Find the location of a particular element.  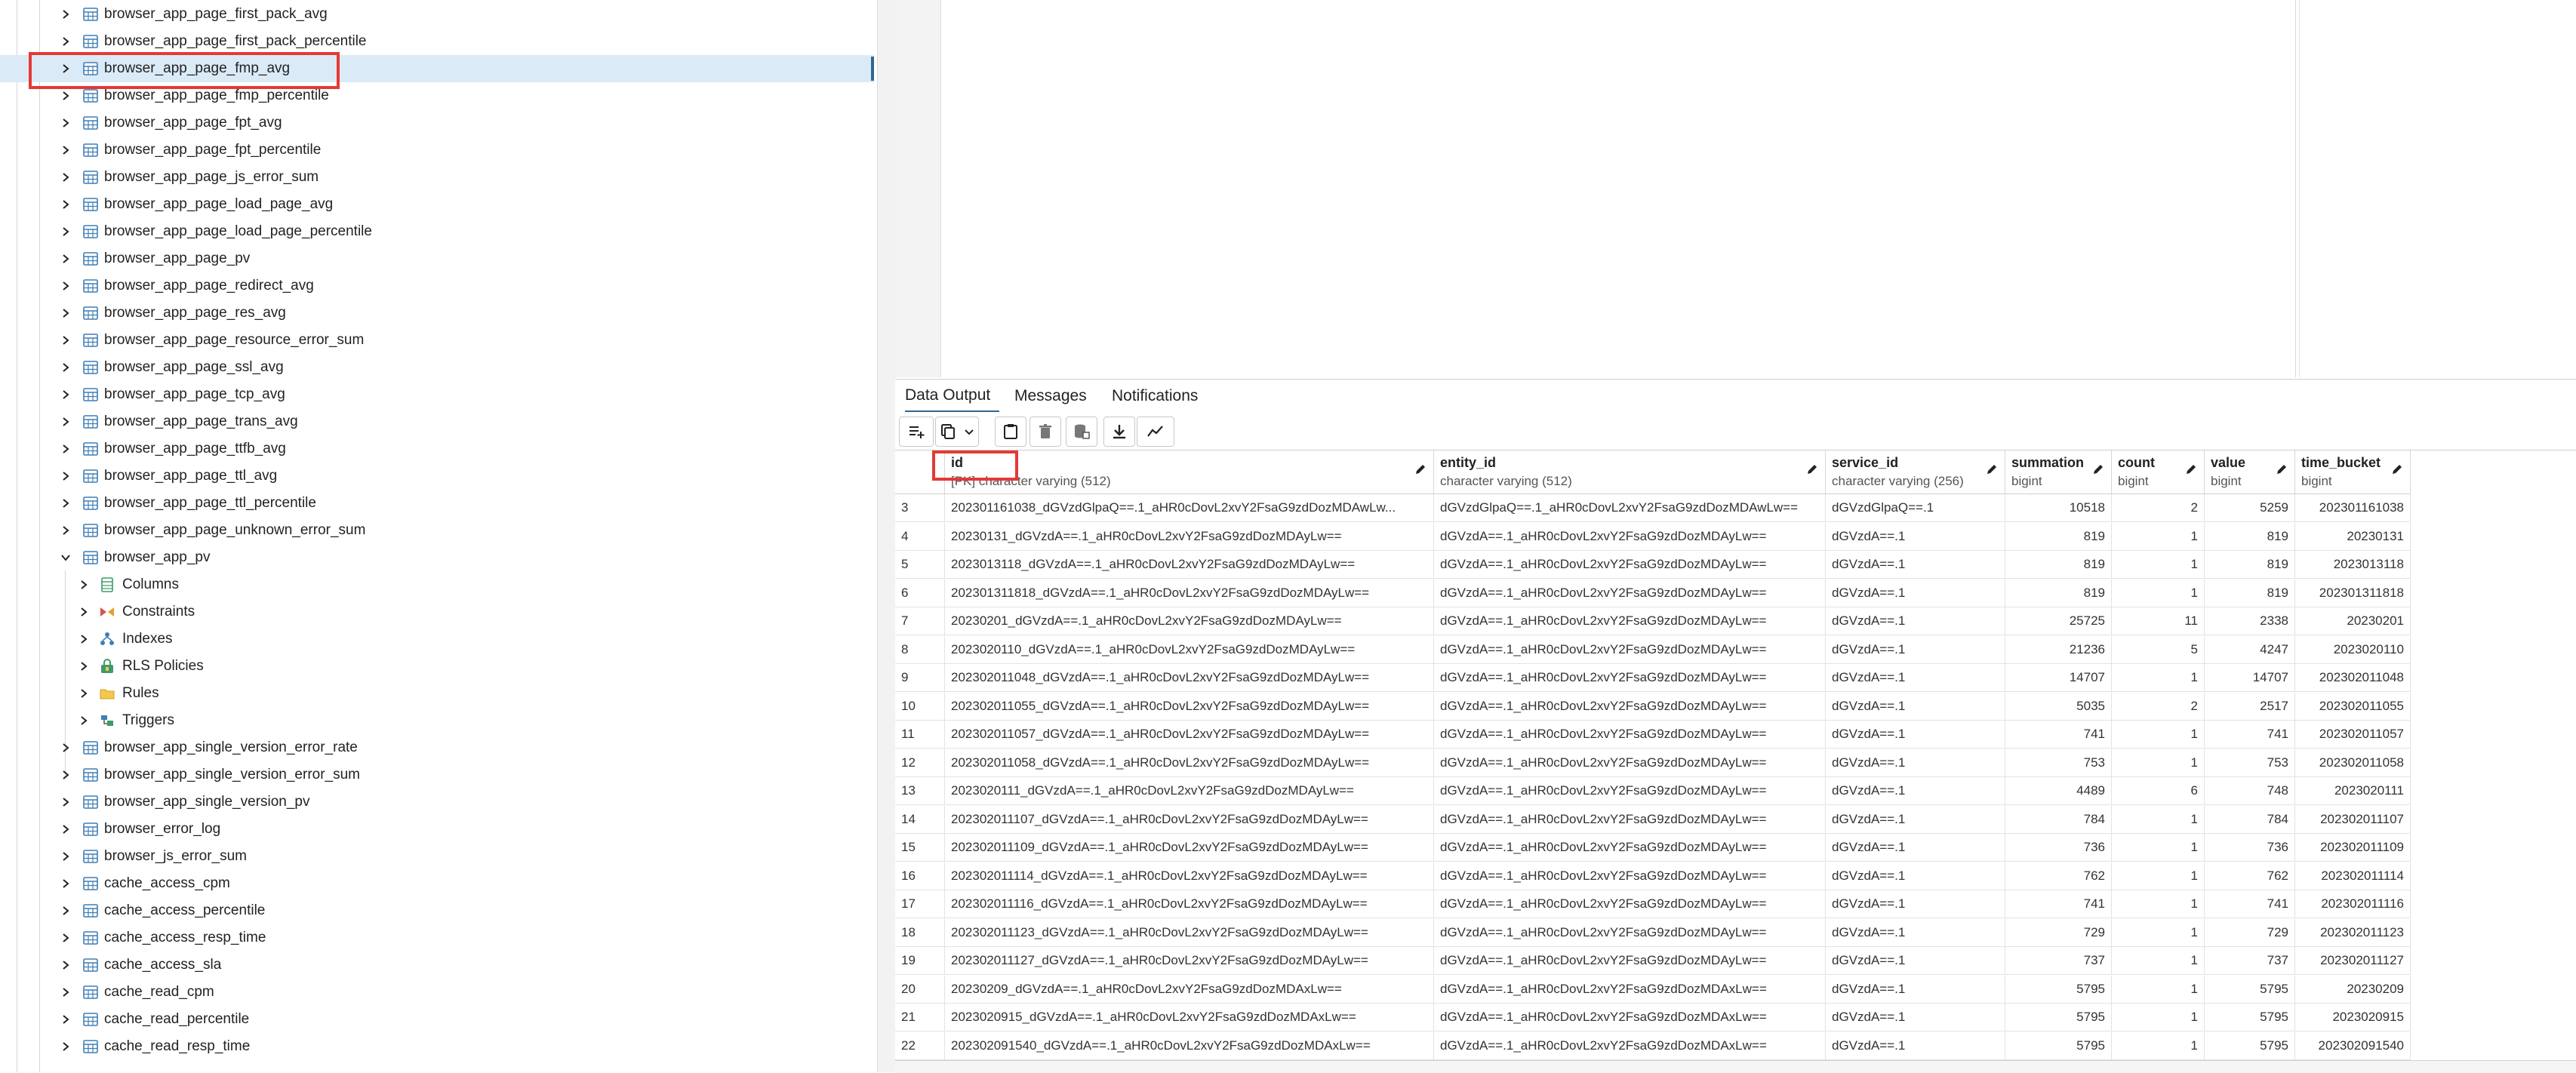

table-cell: 202302011055 is located at coordinates (2353, 706).